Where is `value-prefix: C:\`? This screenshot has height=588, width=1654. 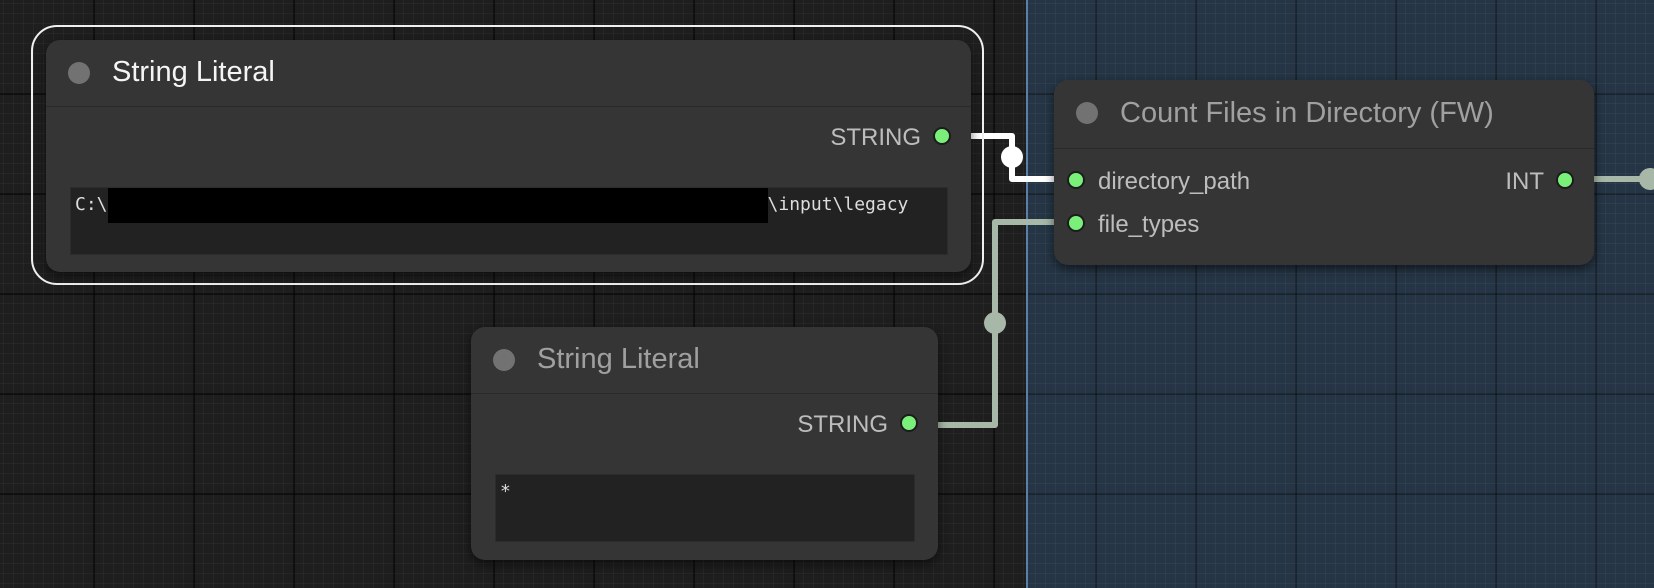
value-prefix: C:\ is located at coordinates (91, 204).